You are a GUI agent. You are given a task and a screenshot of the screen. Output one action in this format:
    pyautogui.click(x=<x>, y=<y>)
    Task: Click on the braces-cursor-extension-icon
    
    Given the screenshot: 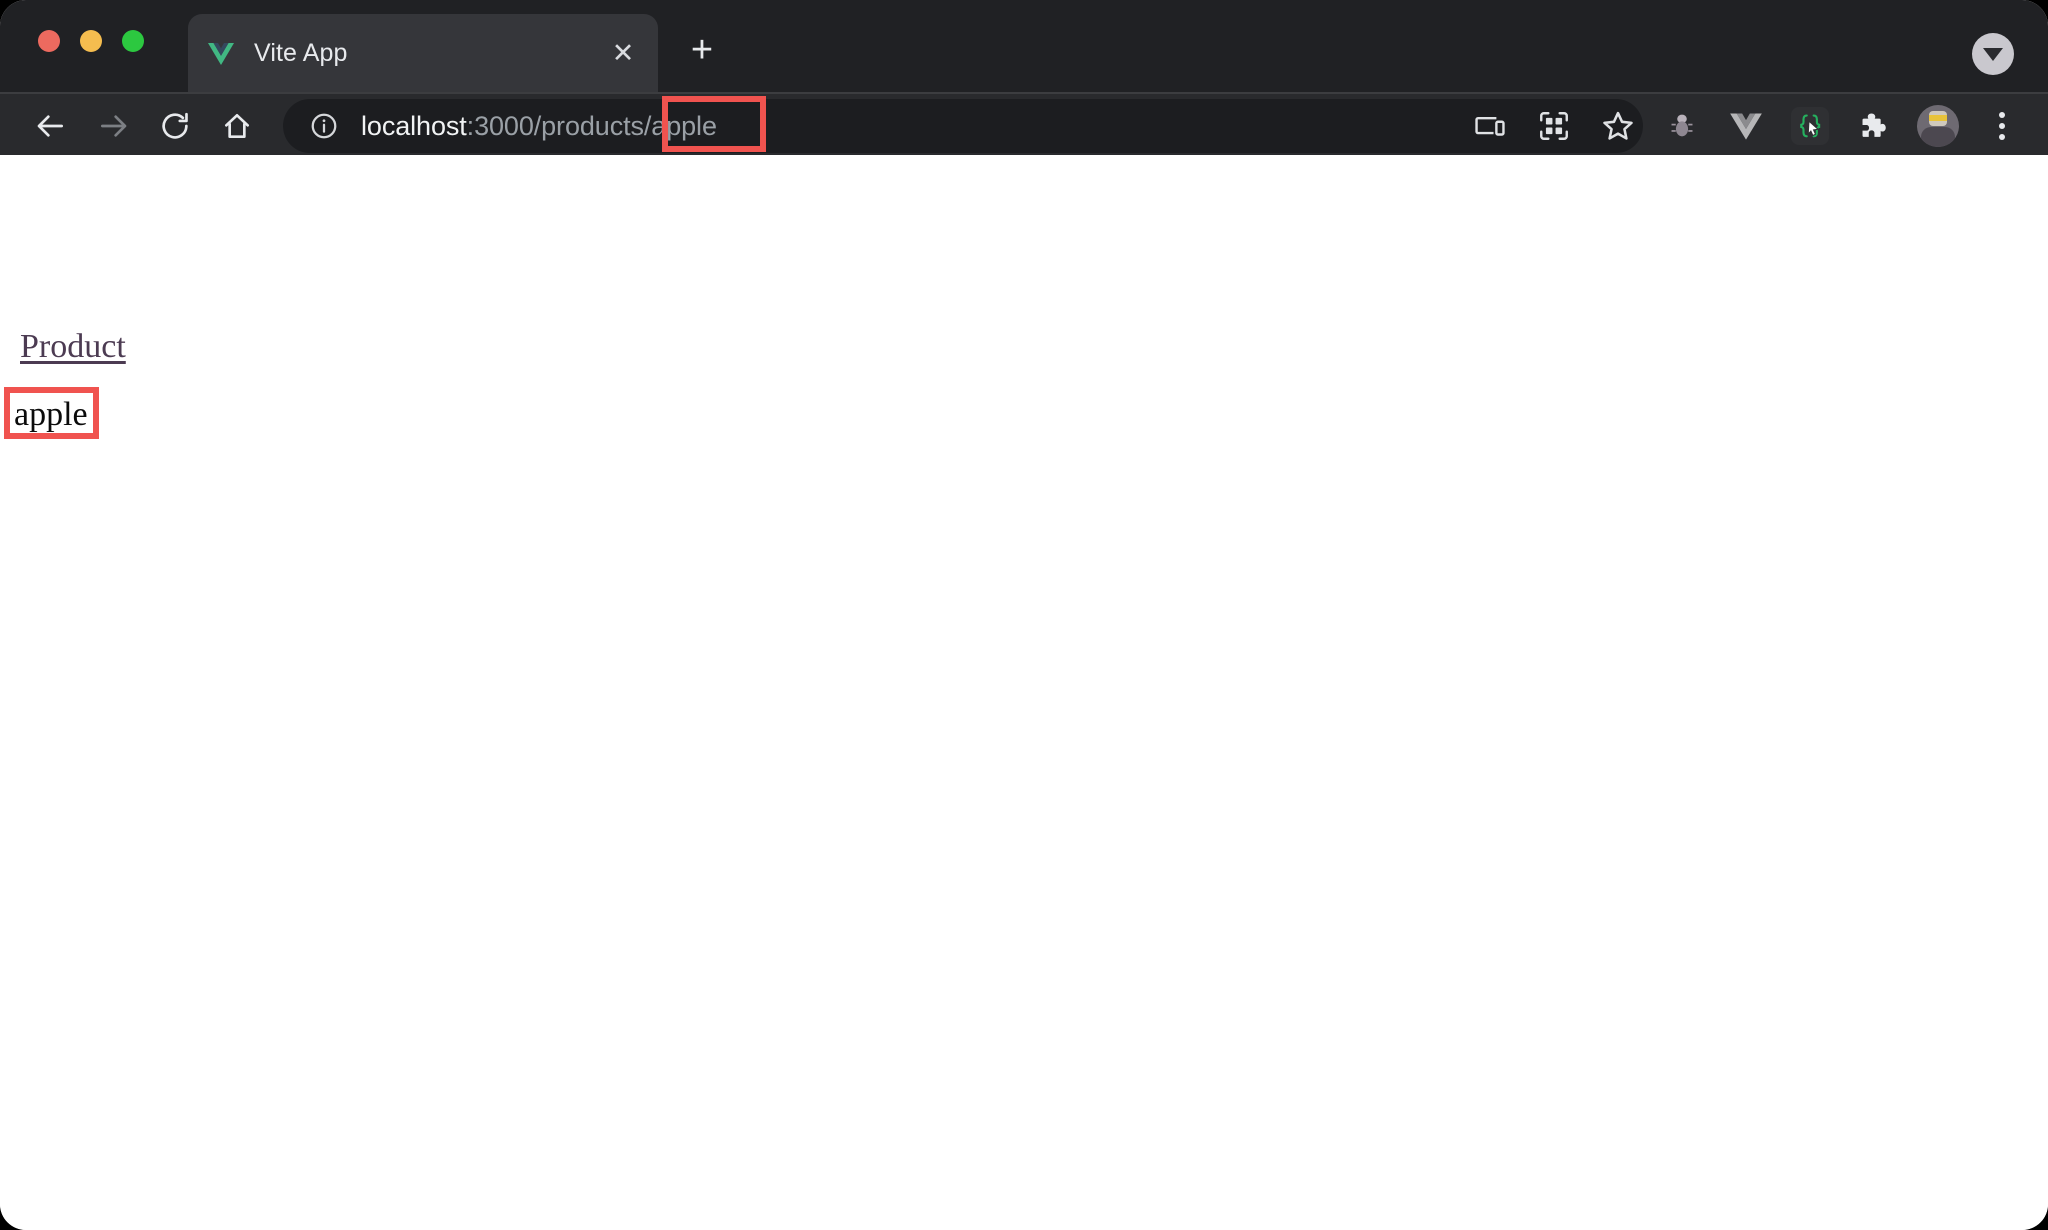 What is the action you would take?
    pyautogui.click(x=1810, y=126)
    